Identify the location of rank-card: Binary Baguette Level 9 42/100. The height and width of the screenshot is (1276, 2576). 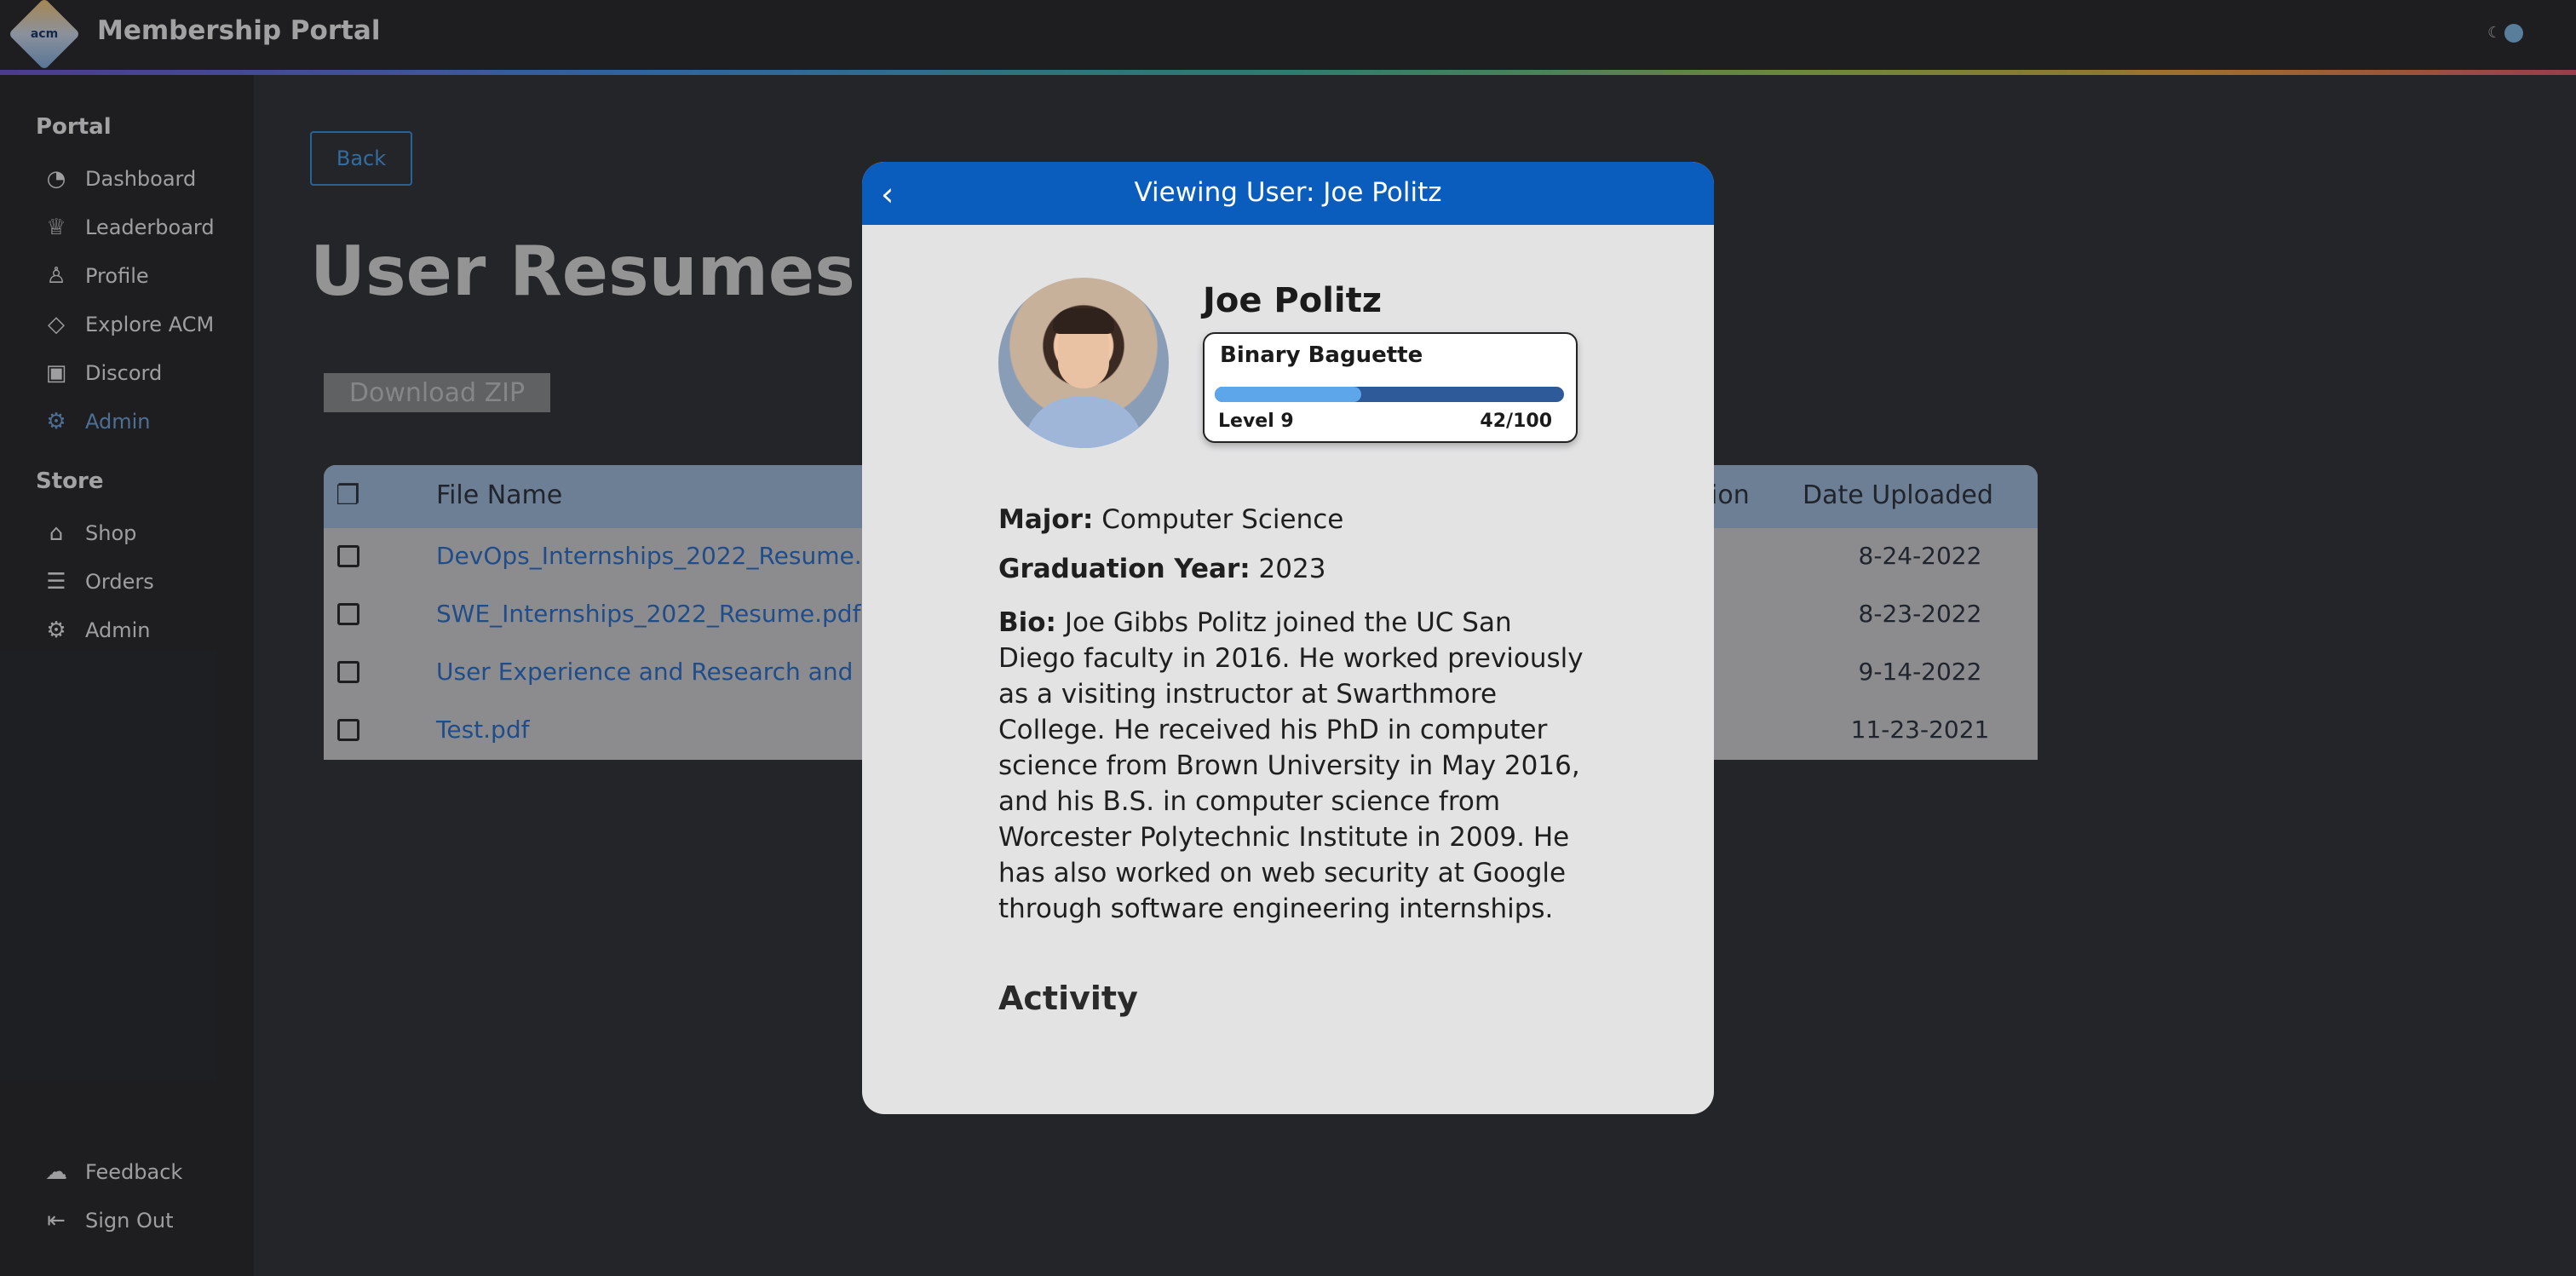
(1391, 387).